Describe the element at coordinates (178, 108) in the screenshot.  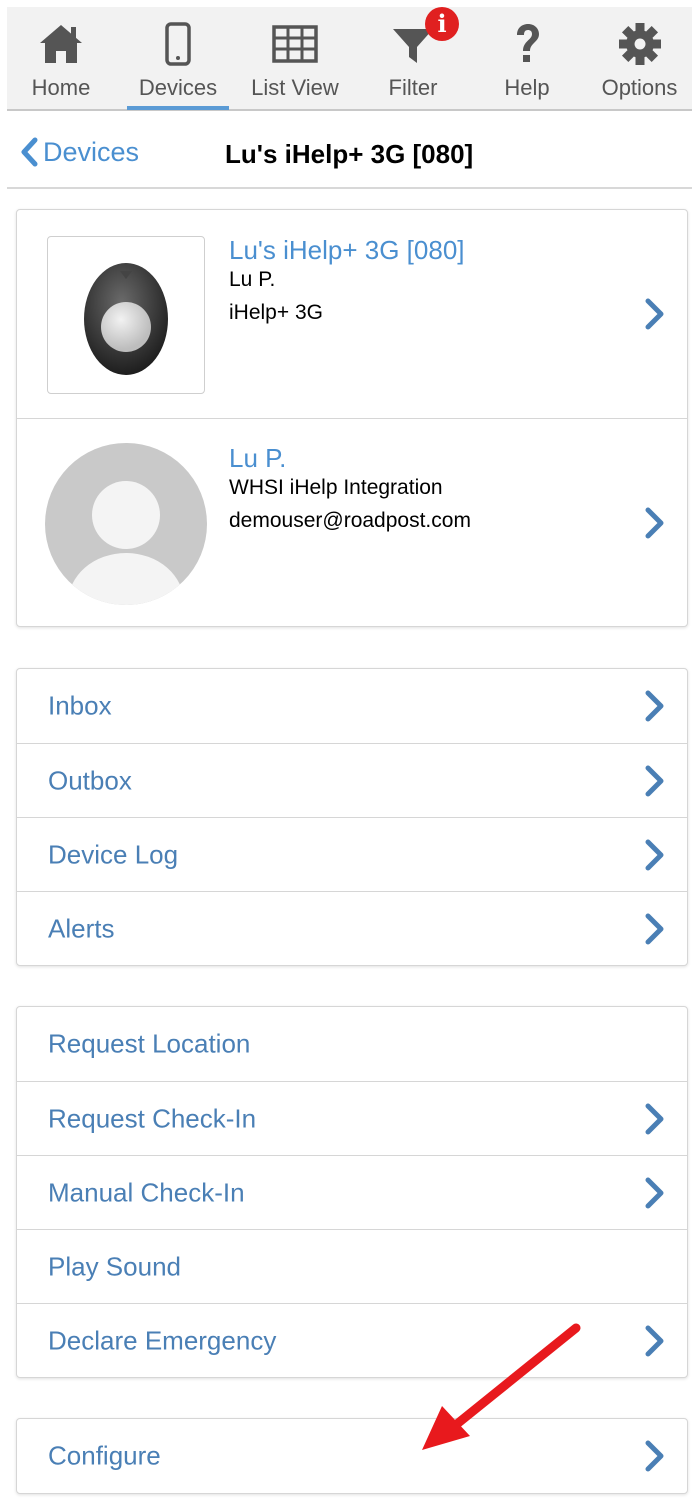
I see `active-tab-indicator` at that location.